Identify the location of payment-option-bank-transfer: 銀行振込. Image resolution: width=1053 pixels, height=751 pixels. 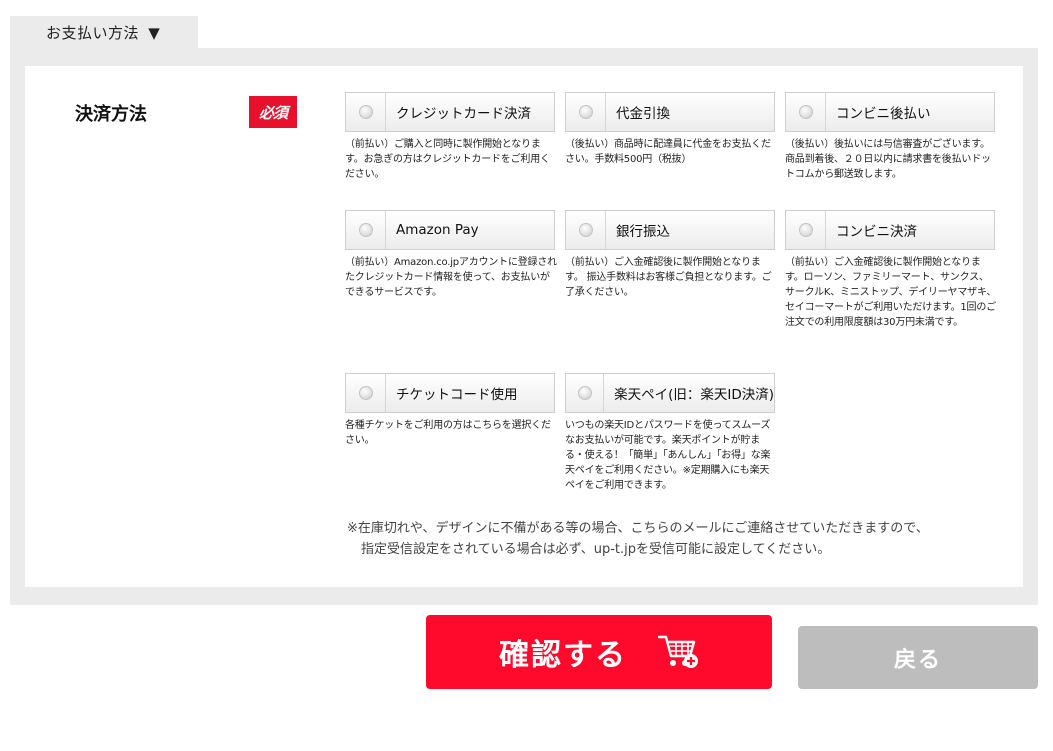
(670, 230).